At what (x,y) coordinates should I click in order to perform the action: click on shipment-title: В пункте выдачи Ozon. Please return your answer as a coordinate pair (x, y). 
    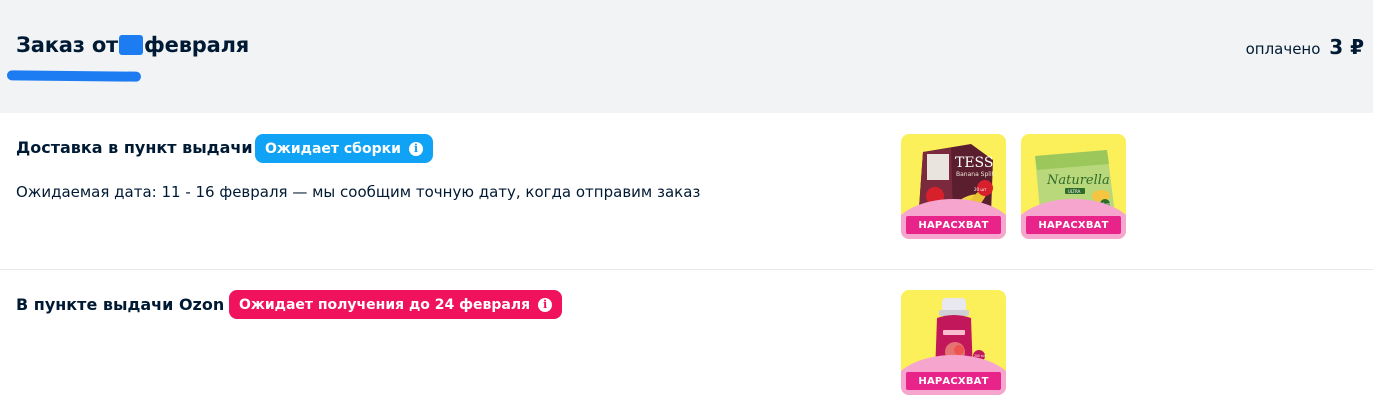
    Looking at the image, I should click on (120, 304).